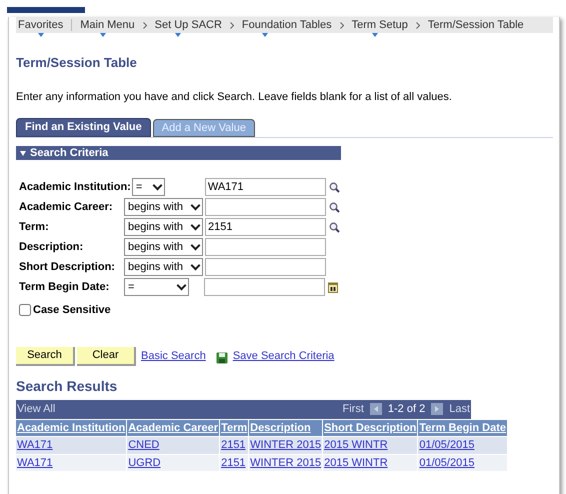 The image size is (566, 494). Describe the element at coordinates (107, 24) in the screenshot. I see `breadcrumb-link: Main Menu` at that location.